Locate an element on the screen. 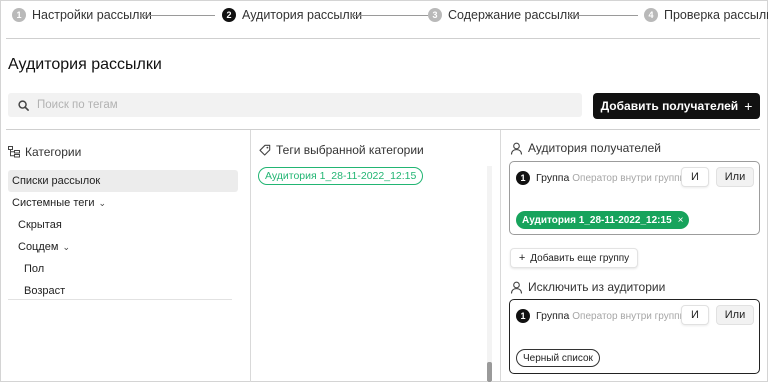 This screenshot has width=768, height=382. search-input is located at coordinates (297, 105).